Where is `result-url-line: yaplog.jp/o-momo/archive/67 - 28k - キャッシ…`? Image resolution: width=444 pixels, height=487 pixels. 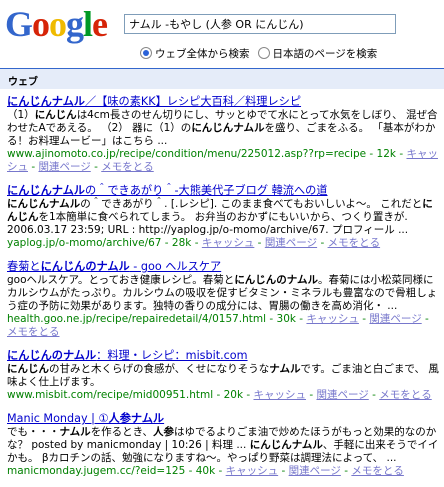
result-url-line: yaplog.jp/o-momo/archive/67 - 28k - キャッシ… is located at coordinates (223, 243).